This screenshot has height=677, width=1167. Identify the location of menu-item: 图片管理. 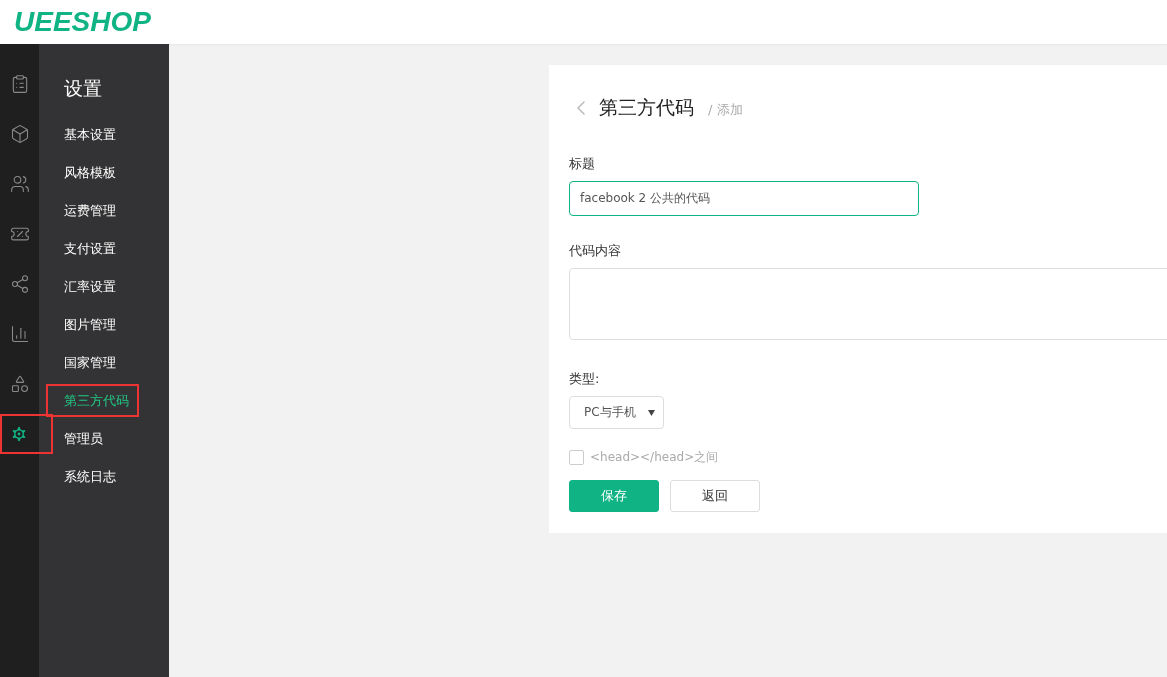
(90, 325).